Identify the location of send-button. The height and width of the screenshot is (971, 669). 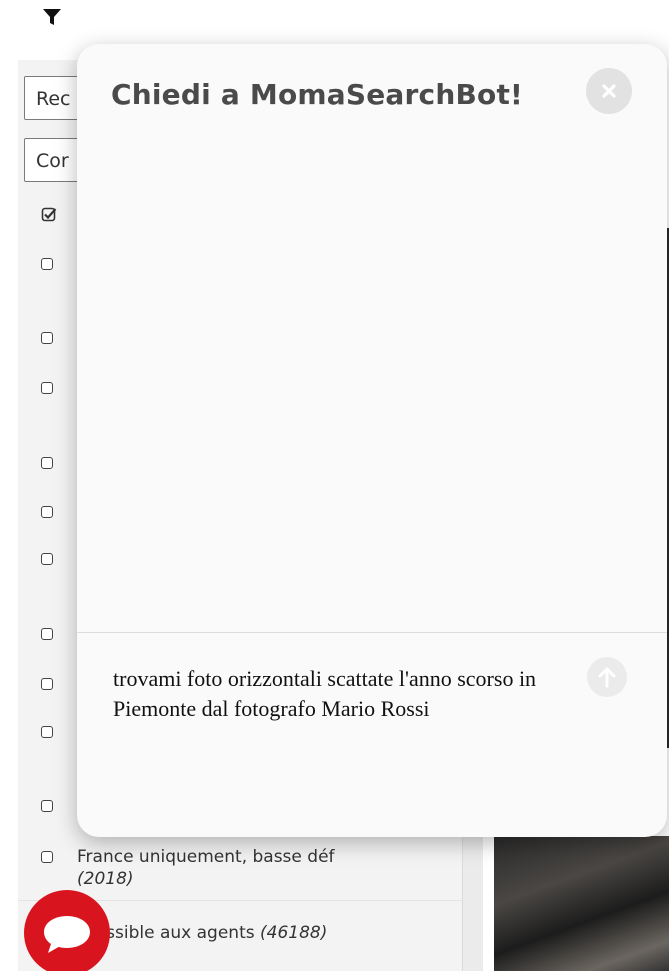
(607, 677).